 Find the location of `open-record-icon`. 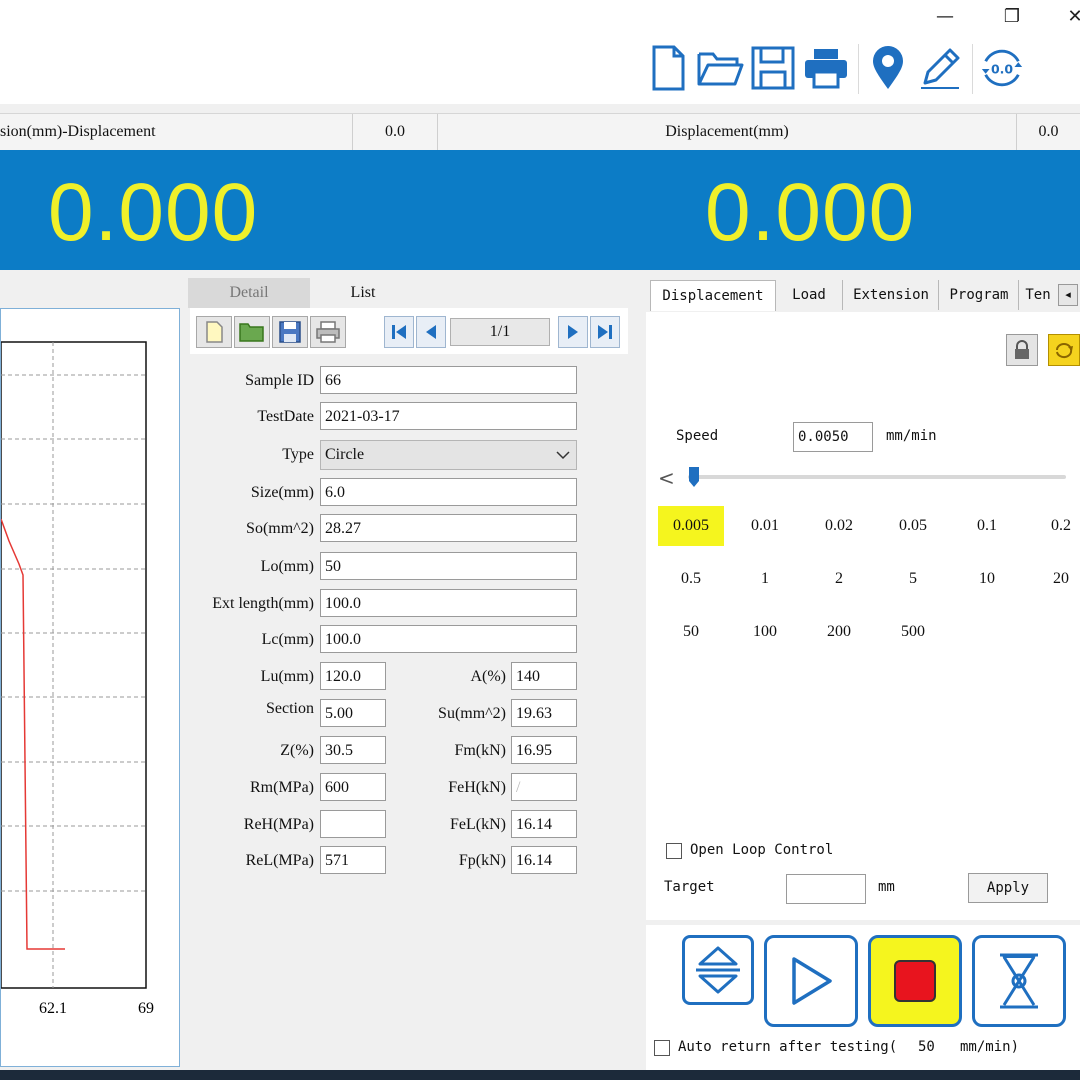

open-record-icon is located at coordinates (252, 332).